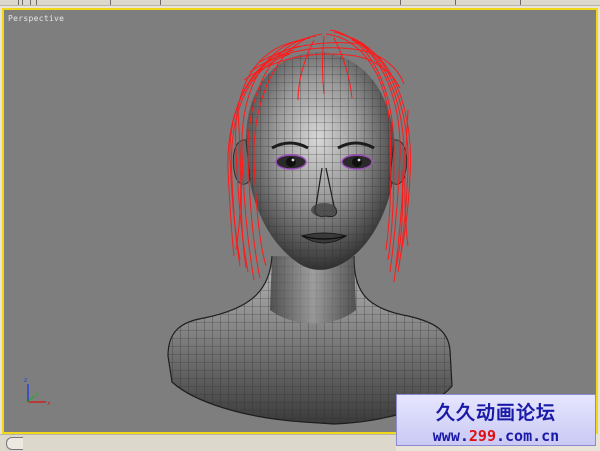  Describe the element at coordinates (198, 442) in the screenshot. I see `bottom-toolbar` at that location.